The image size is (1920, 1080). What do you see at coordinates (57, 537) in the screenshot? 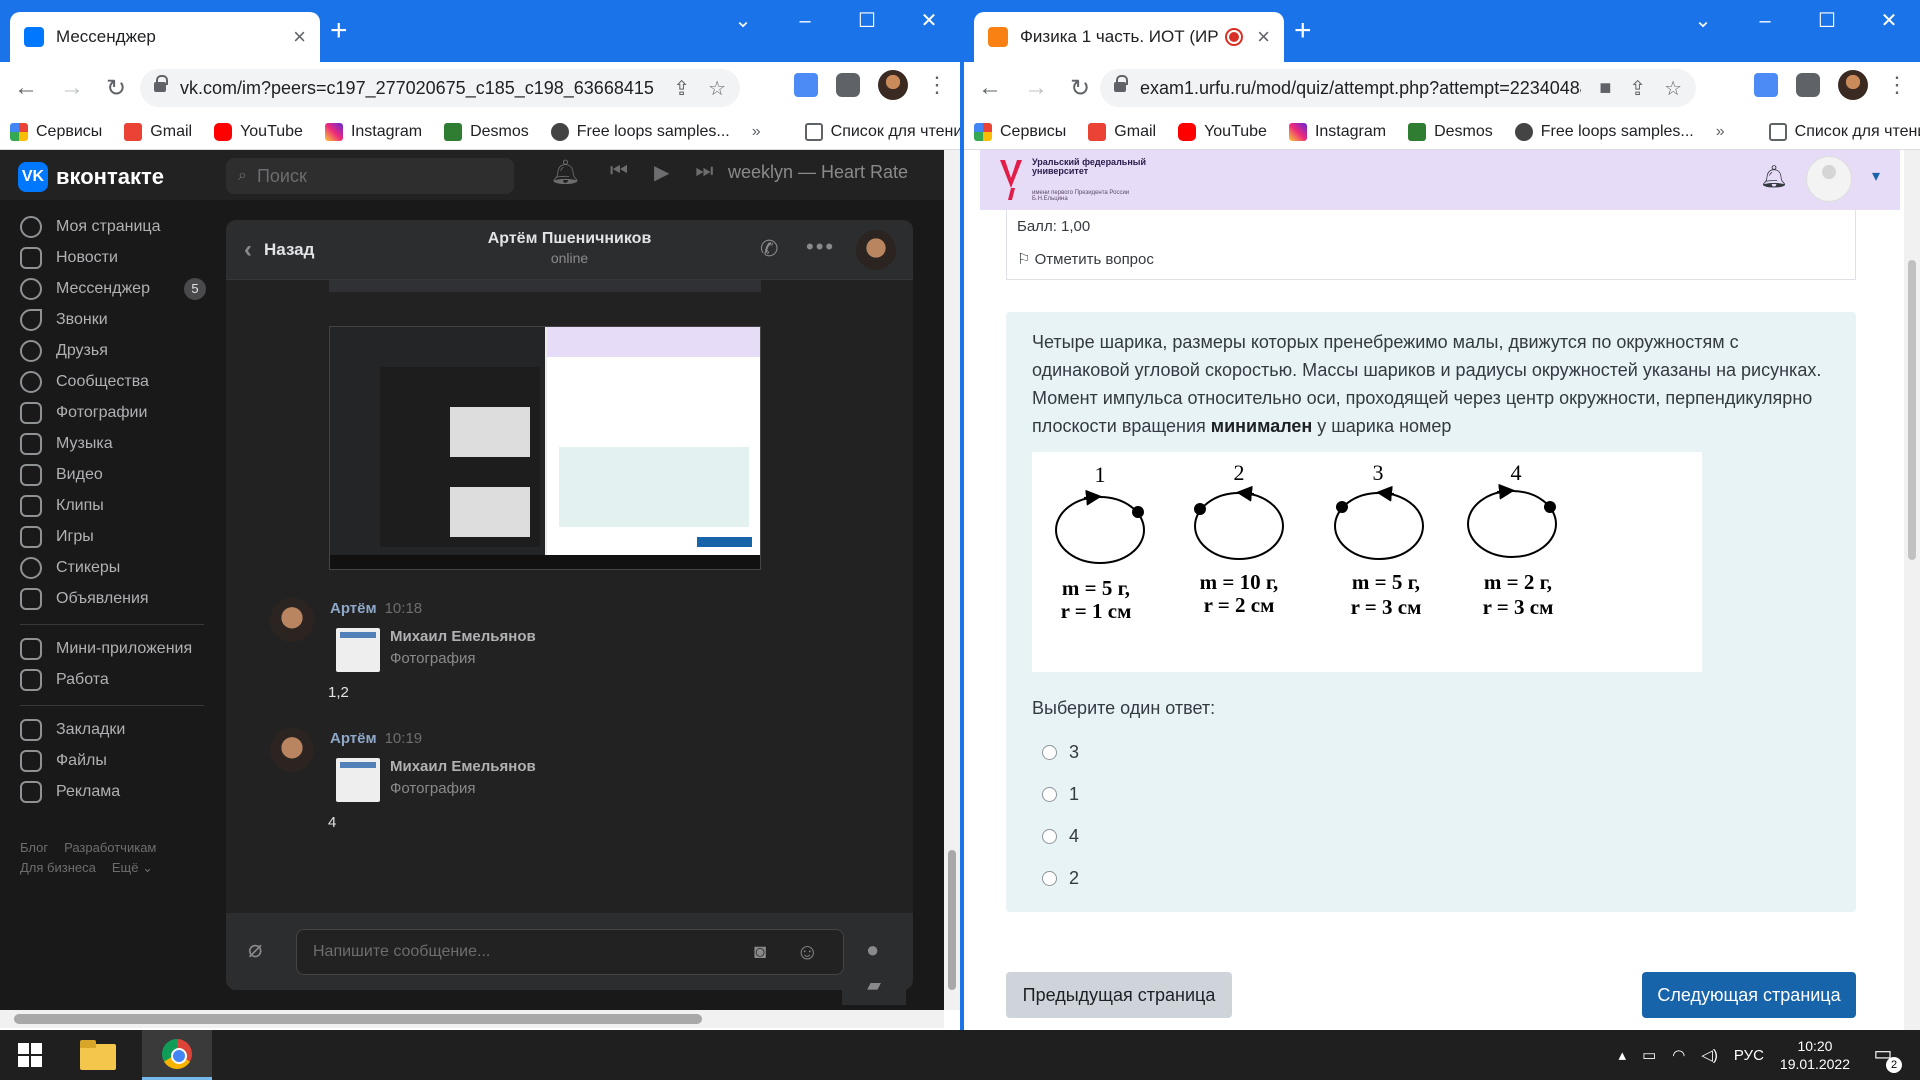
I see `sidebar-item-games: Игры` at bounding box center [57, 537].